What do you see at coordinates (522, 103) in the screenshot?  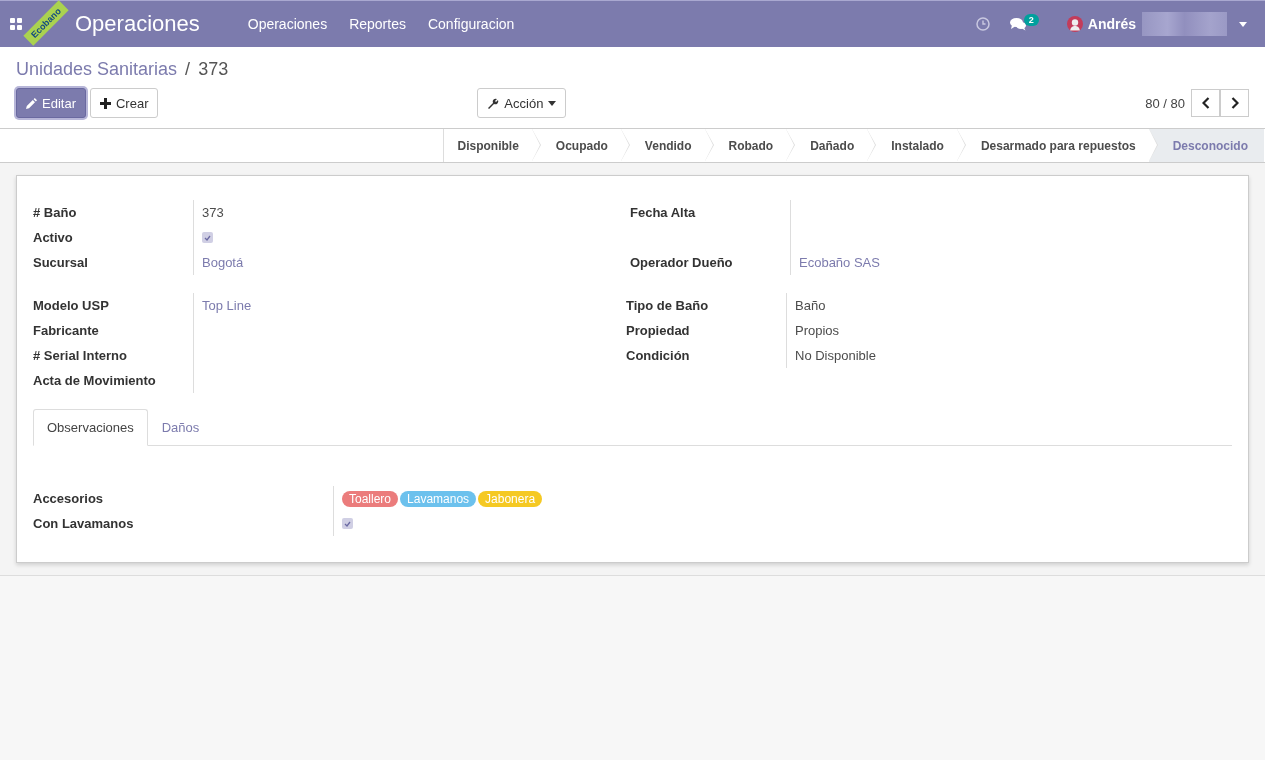 I see `action-dropdown: Acción` at bounding box center [522, 103].